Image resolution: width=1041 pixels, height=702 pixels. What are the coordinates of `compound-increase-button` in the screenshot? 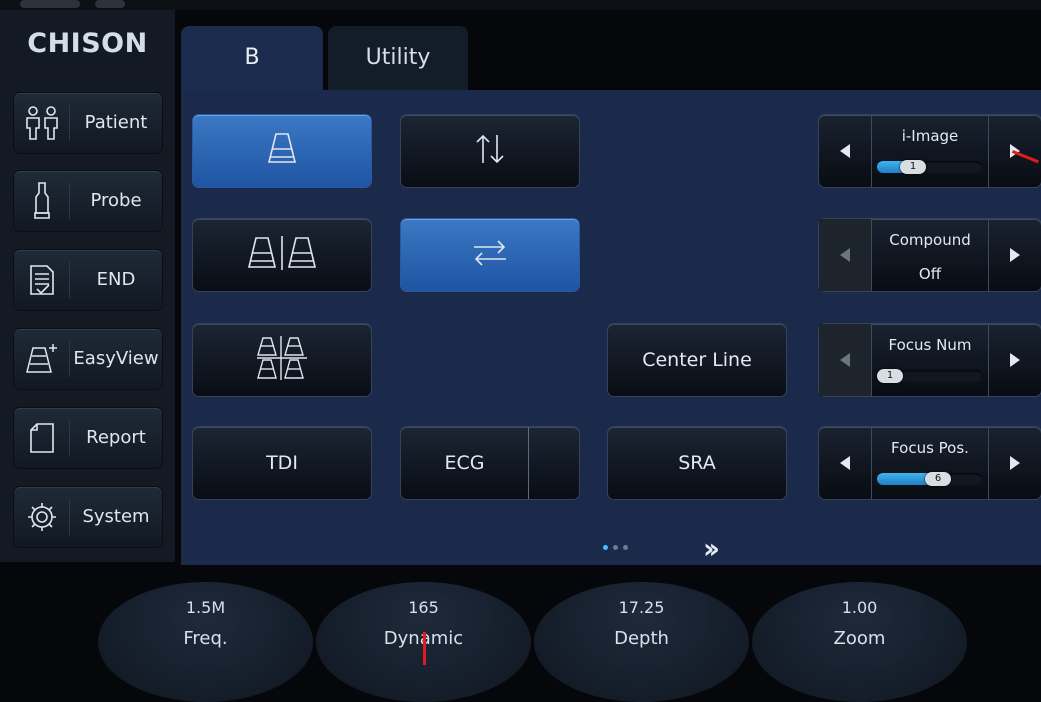 It's located at (1014, 255).